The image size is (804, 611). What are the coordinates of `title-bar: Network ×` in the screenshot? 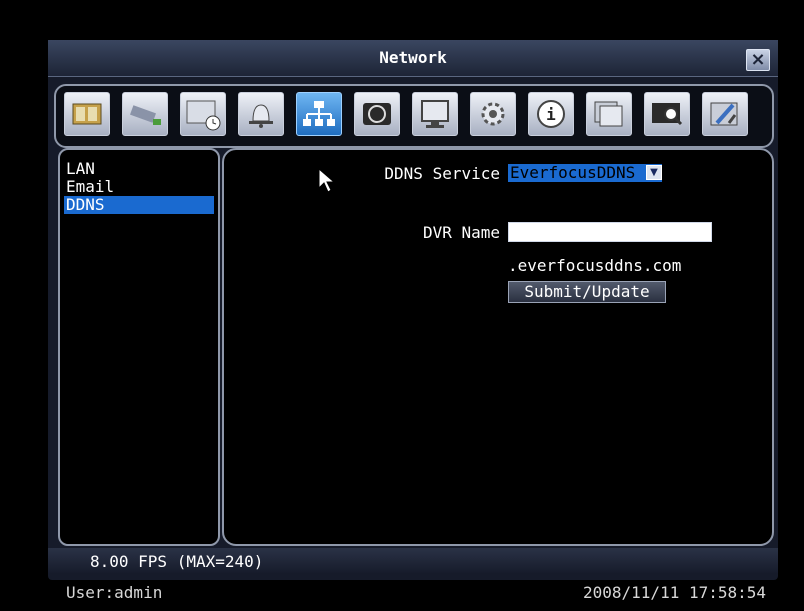 It's located at (413, 58).